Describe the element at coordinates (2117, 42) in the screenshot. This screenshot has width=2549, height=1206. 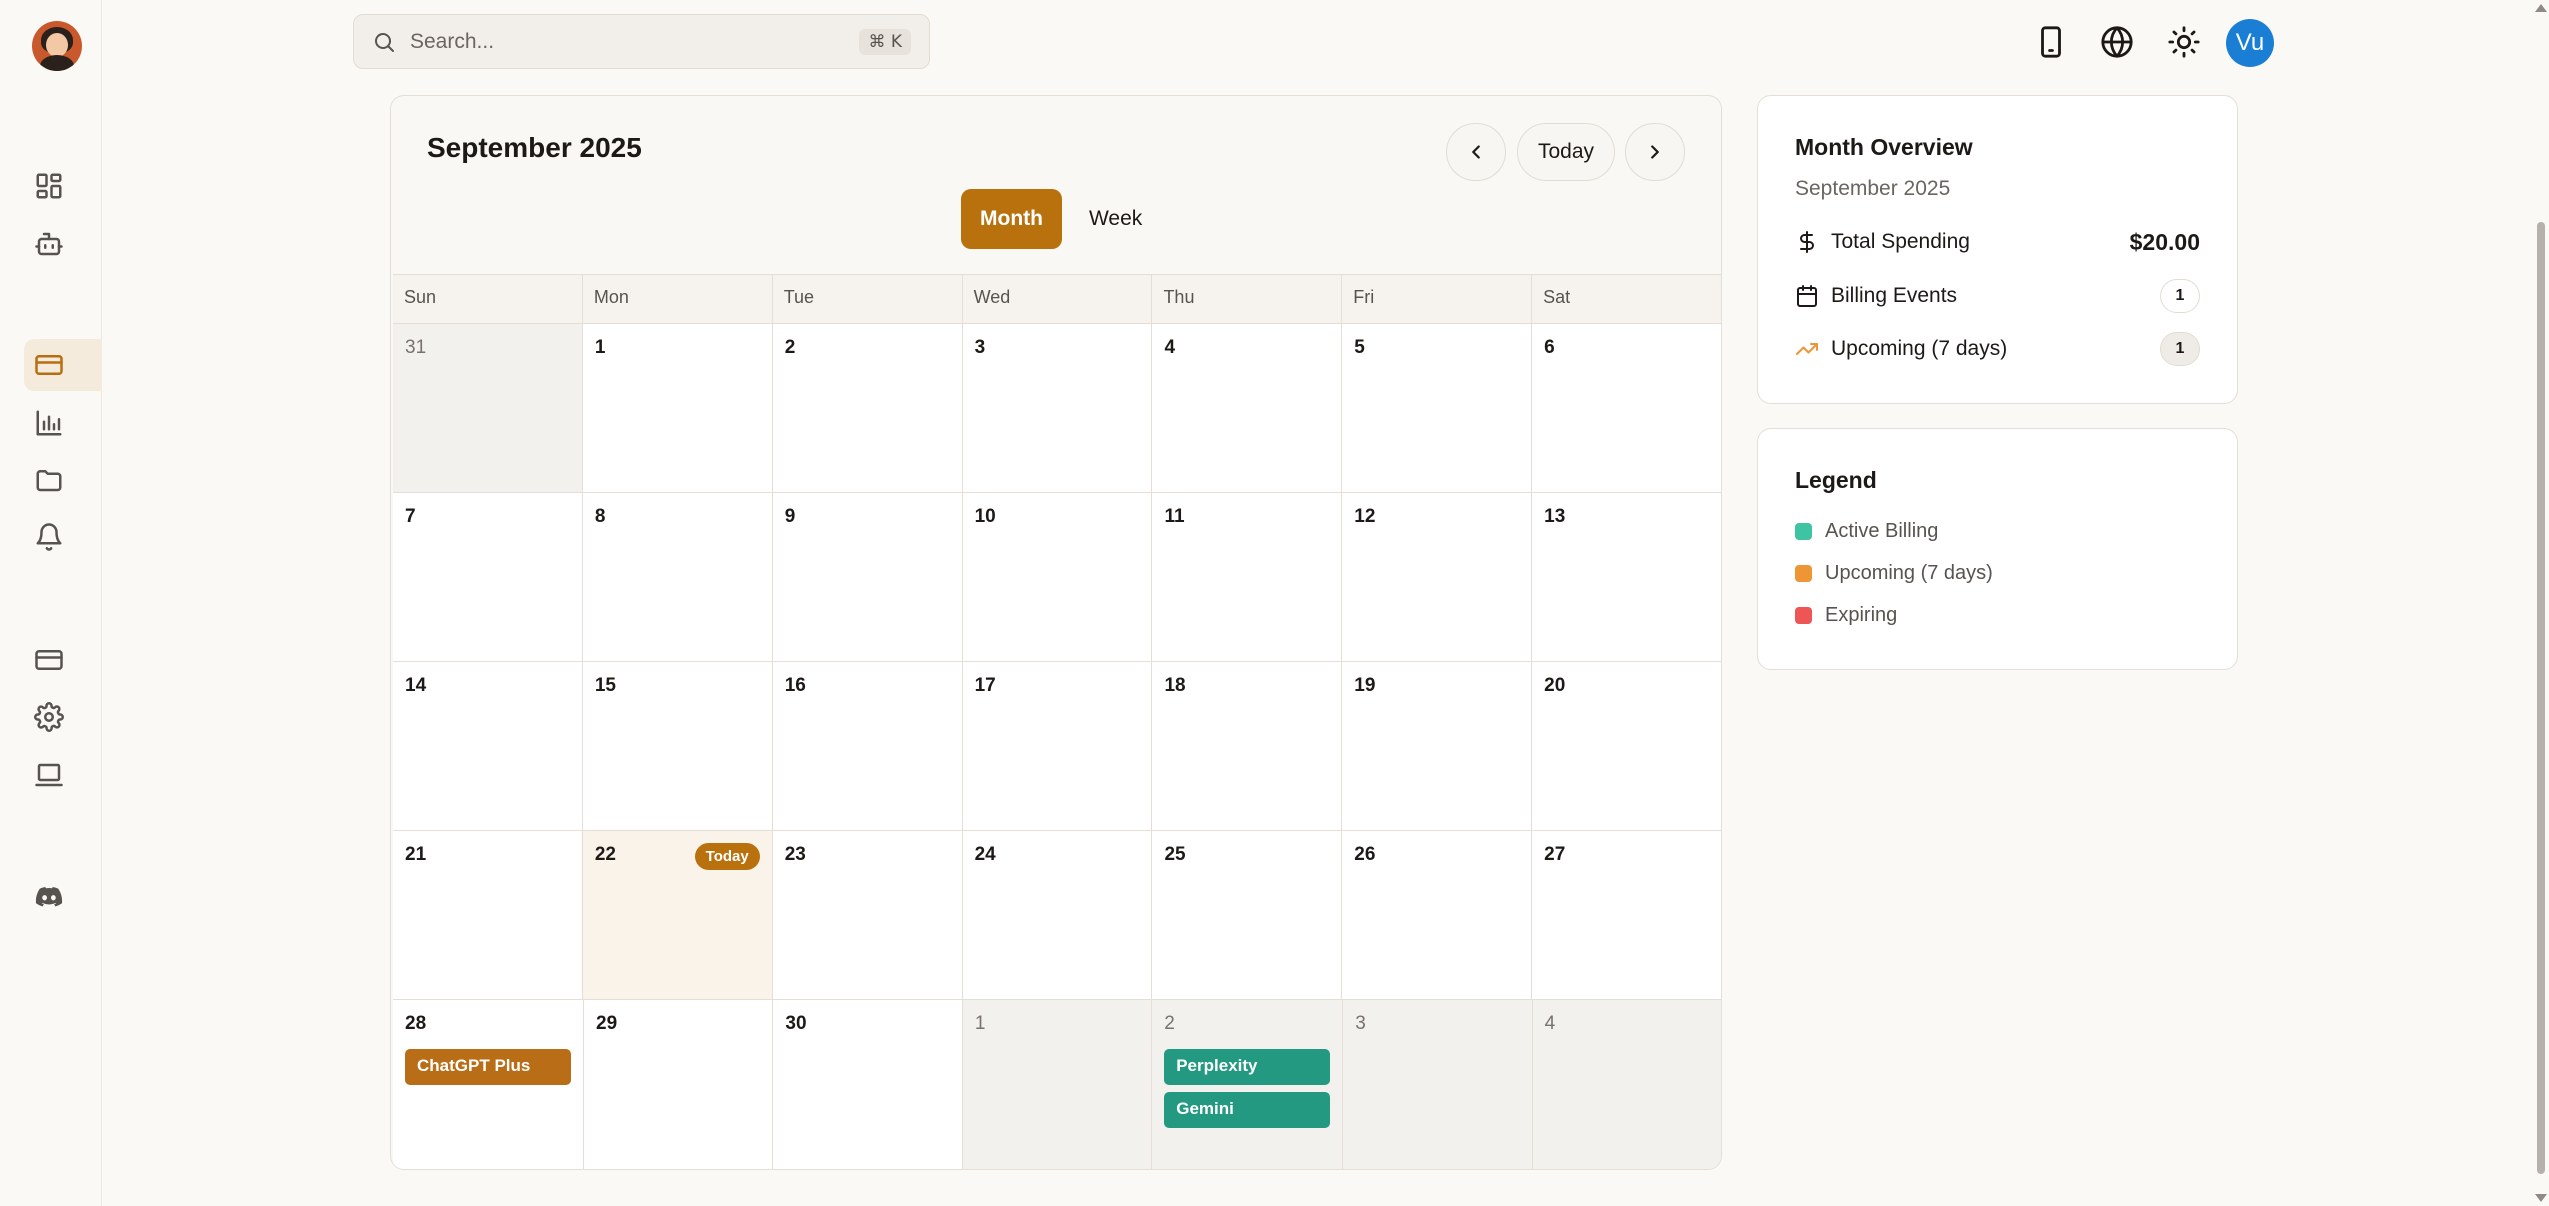
I see `language-button` at that location.